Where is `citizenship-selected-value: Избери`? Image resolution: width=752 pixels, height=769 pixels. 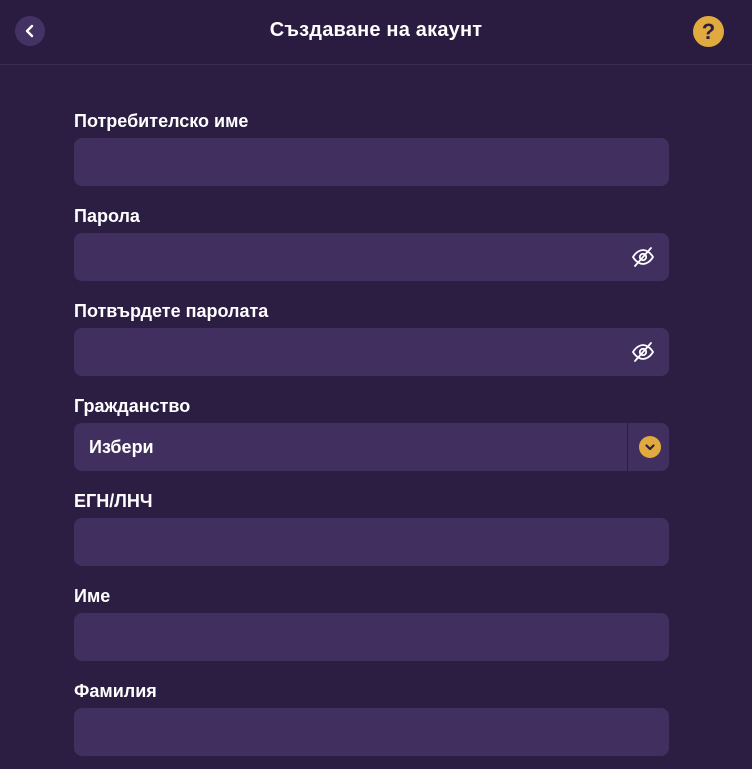 citizenship-selected-value: Избери is located at coordinates (121, 447).